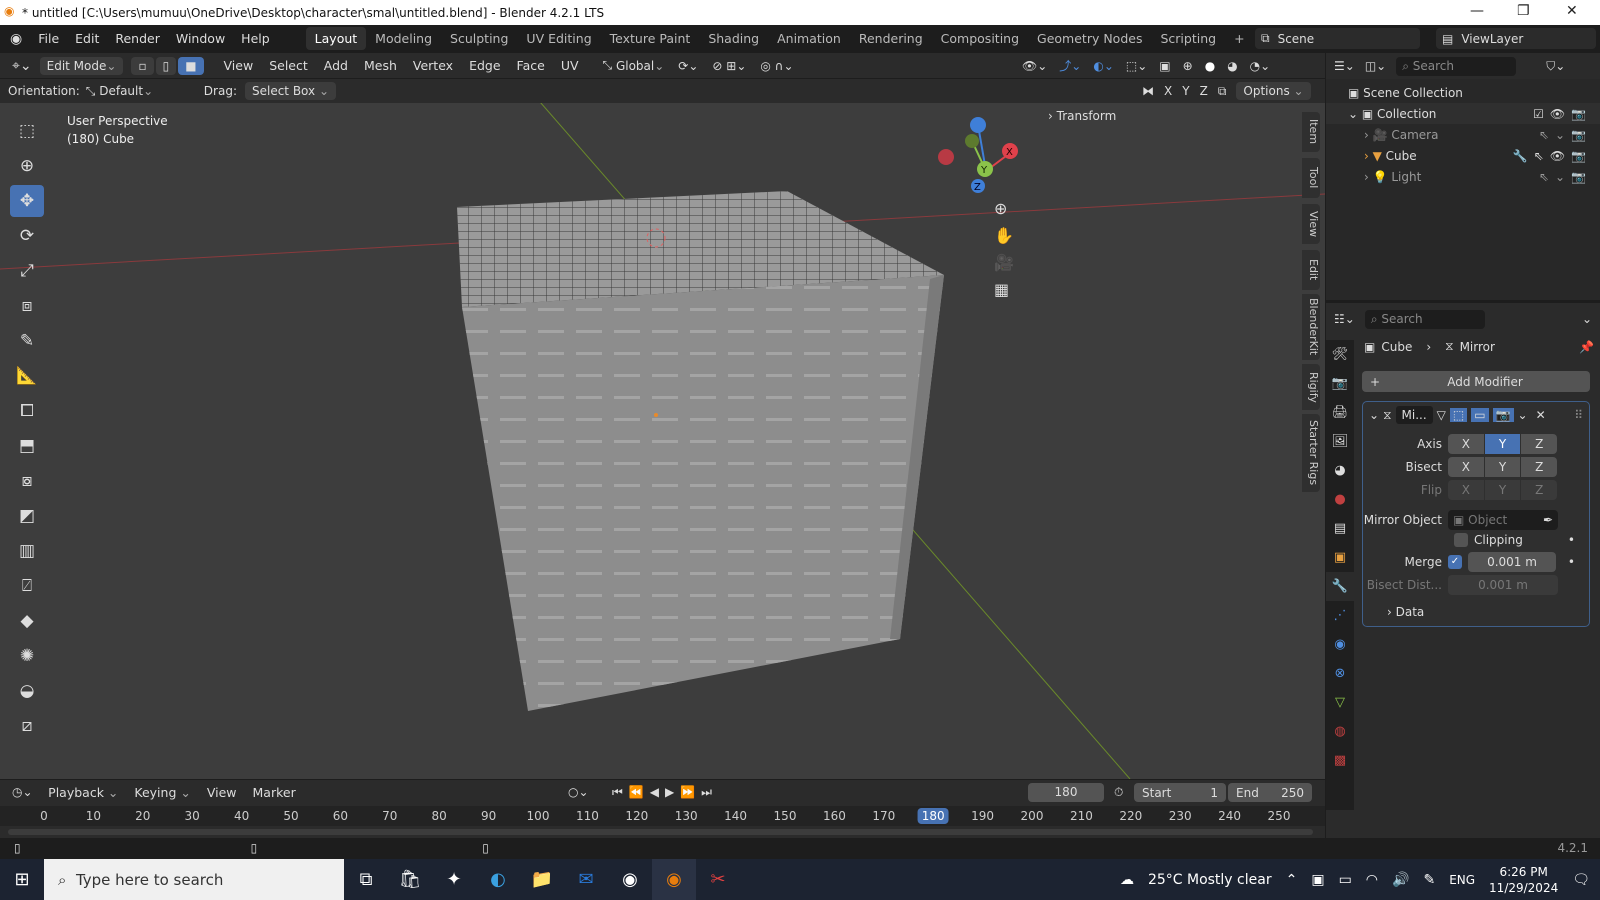 The height and width of the screenshot is (900, 1600). What do you see at coordinates (274, 792) in the screenshot?
I see `menu-marker: Marker` at bounding box center [274, 792].